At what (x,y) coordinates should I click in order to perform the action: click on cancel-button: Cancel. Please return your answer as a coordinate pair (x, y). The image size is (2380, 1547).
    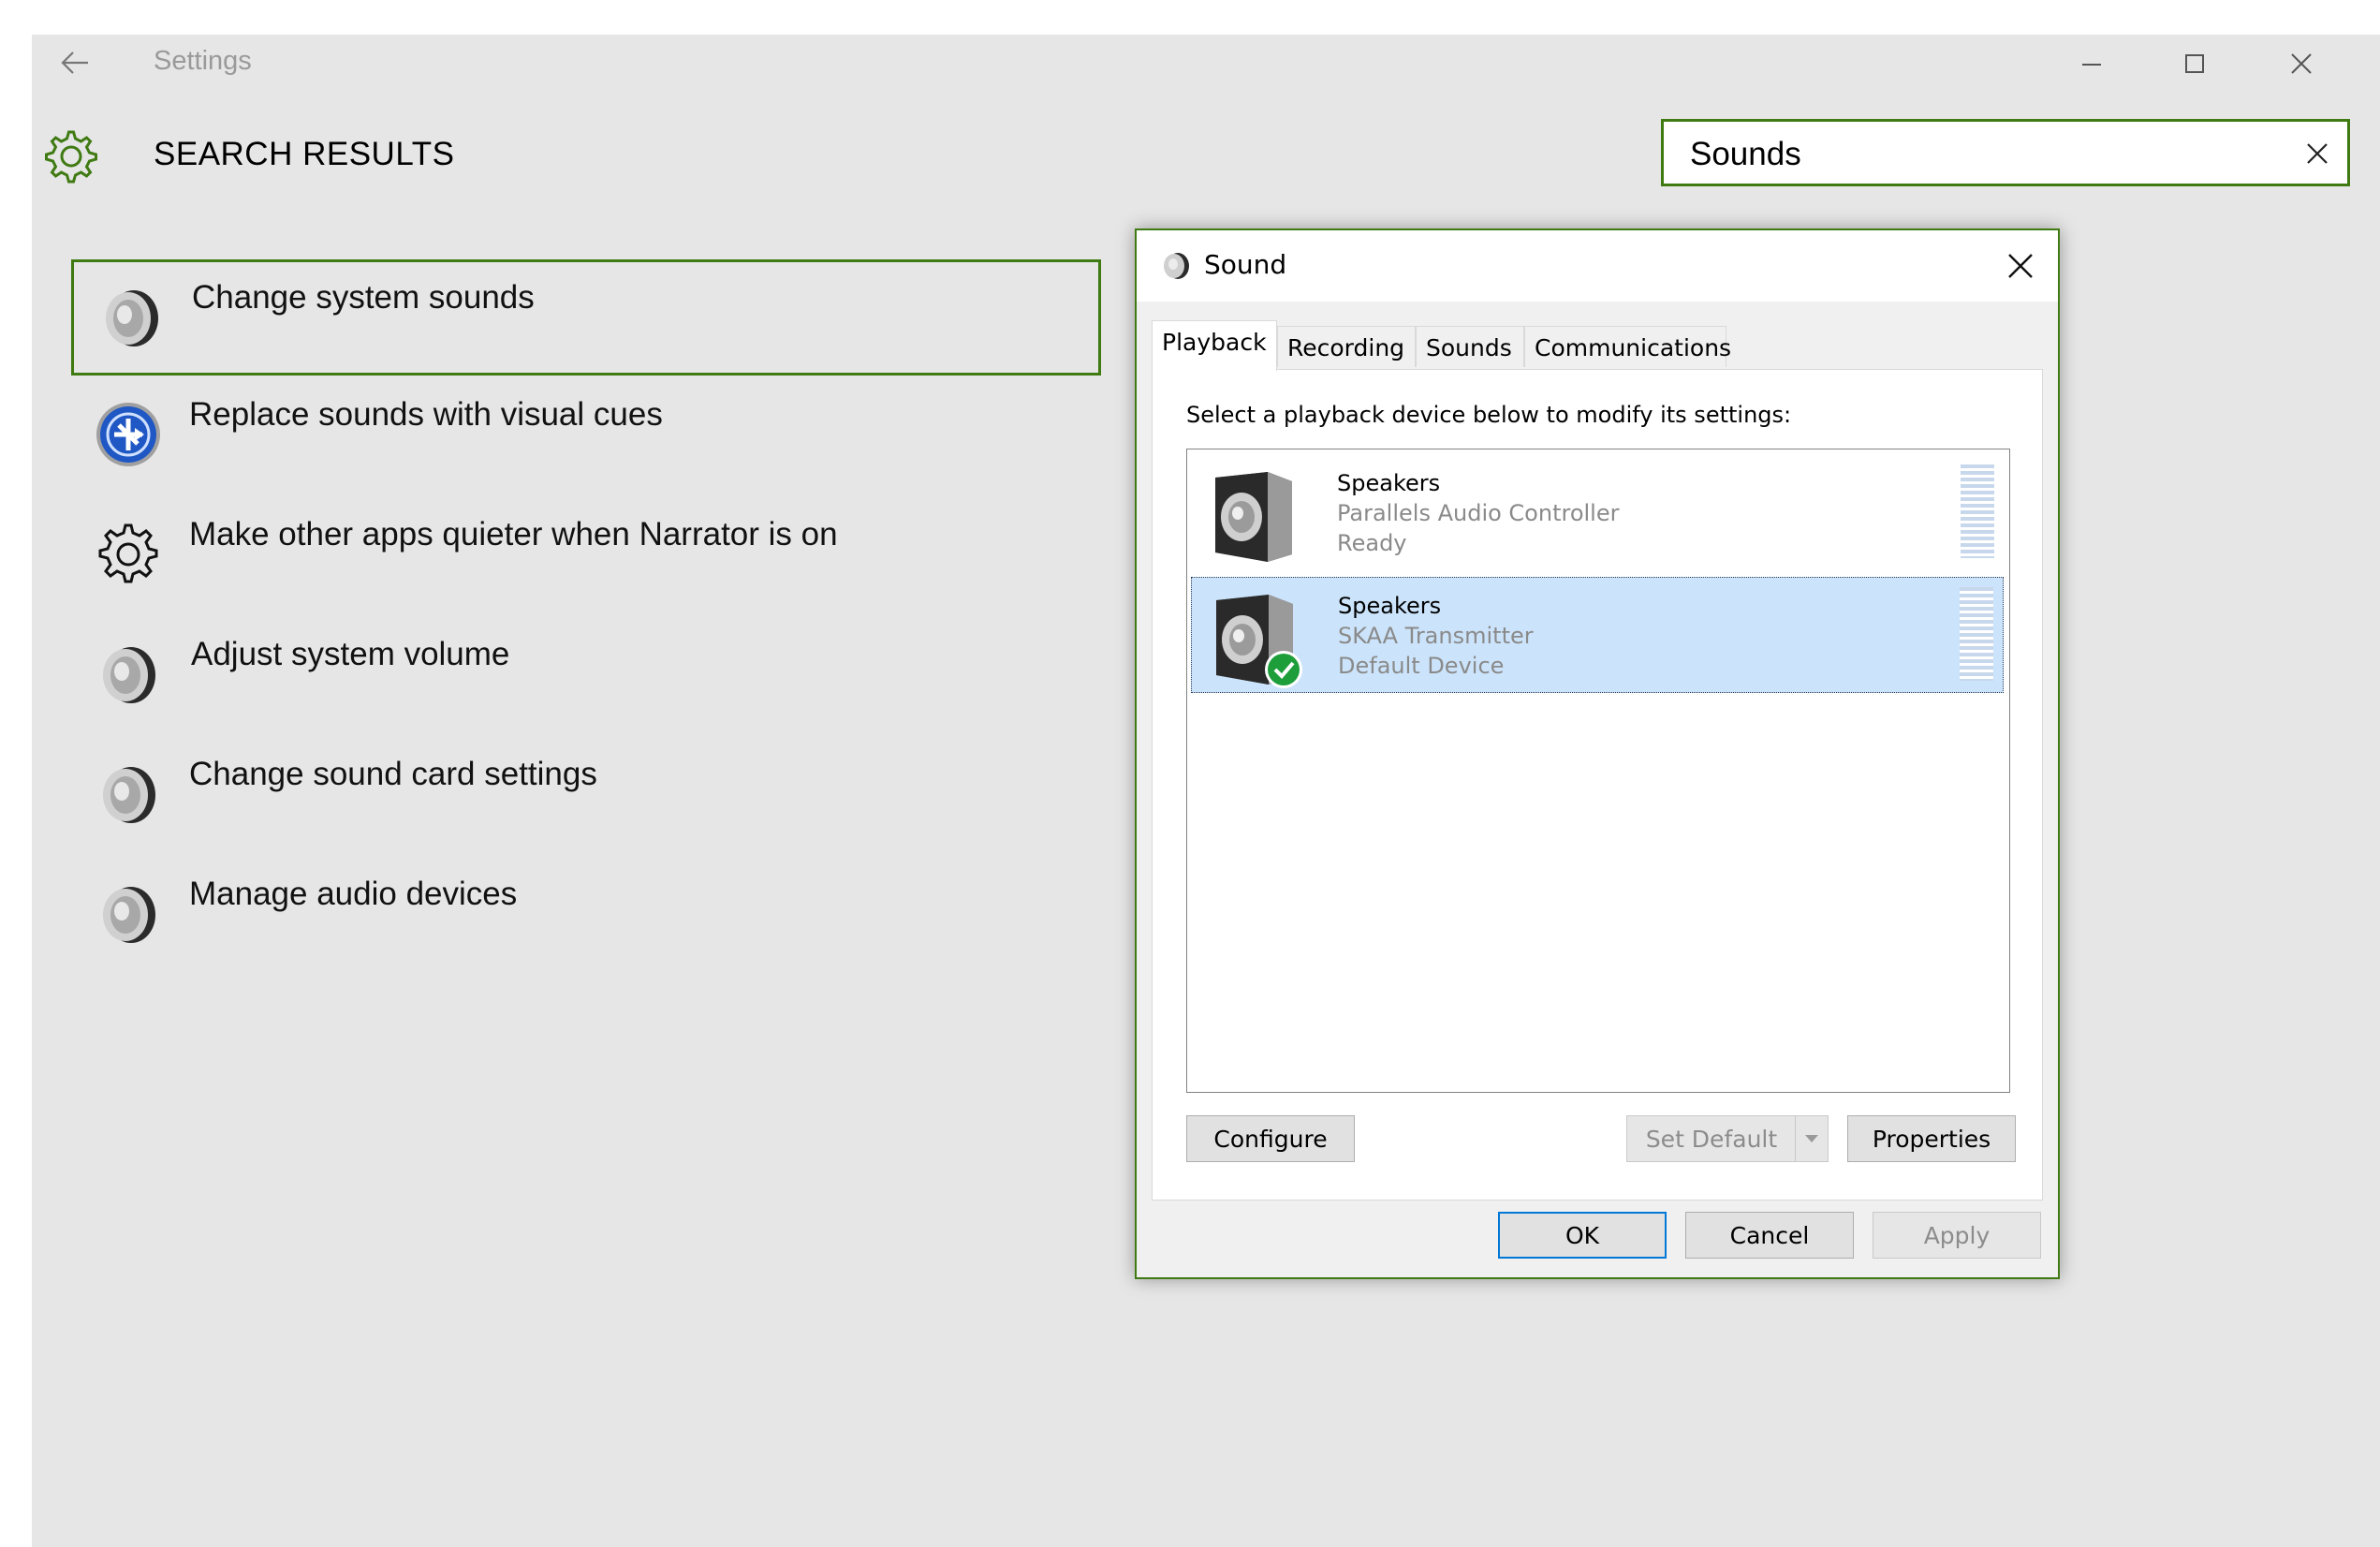
    Looking at the image, I should click on (1769, 1235).